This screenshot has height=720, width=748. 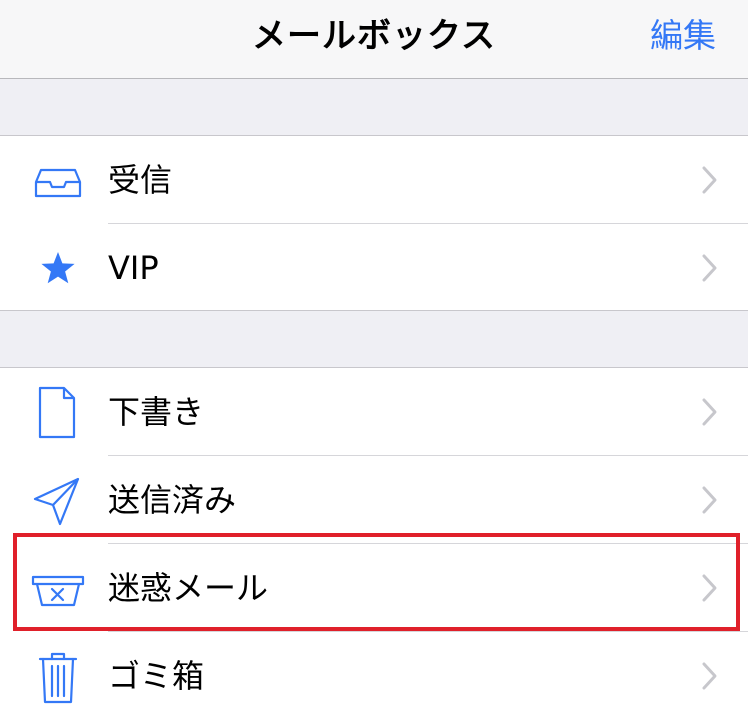 What do you see at coordinates (58, 180) in the screenshot?
I see `inbox-tray-icon` at bounding box center [58, 180].